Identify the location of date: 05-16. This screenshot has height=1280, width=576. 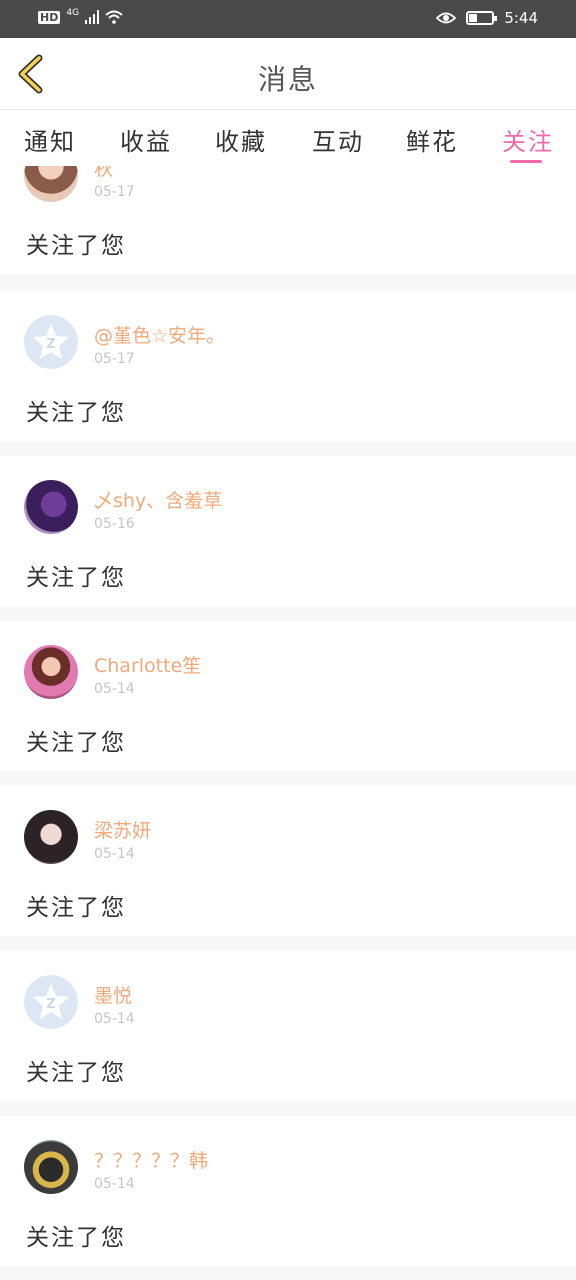
(114, 524).